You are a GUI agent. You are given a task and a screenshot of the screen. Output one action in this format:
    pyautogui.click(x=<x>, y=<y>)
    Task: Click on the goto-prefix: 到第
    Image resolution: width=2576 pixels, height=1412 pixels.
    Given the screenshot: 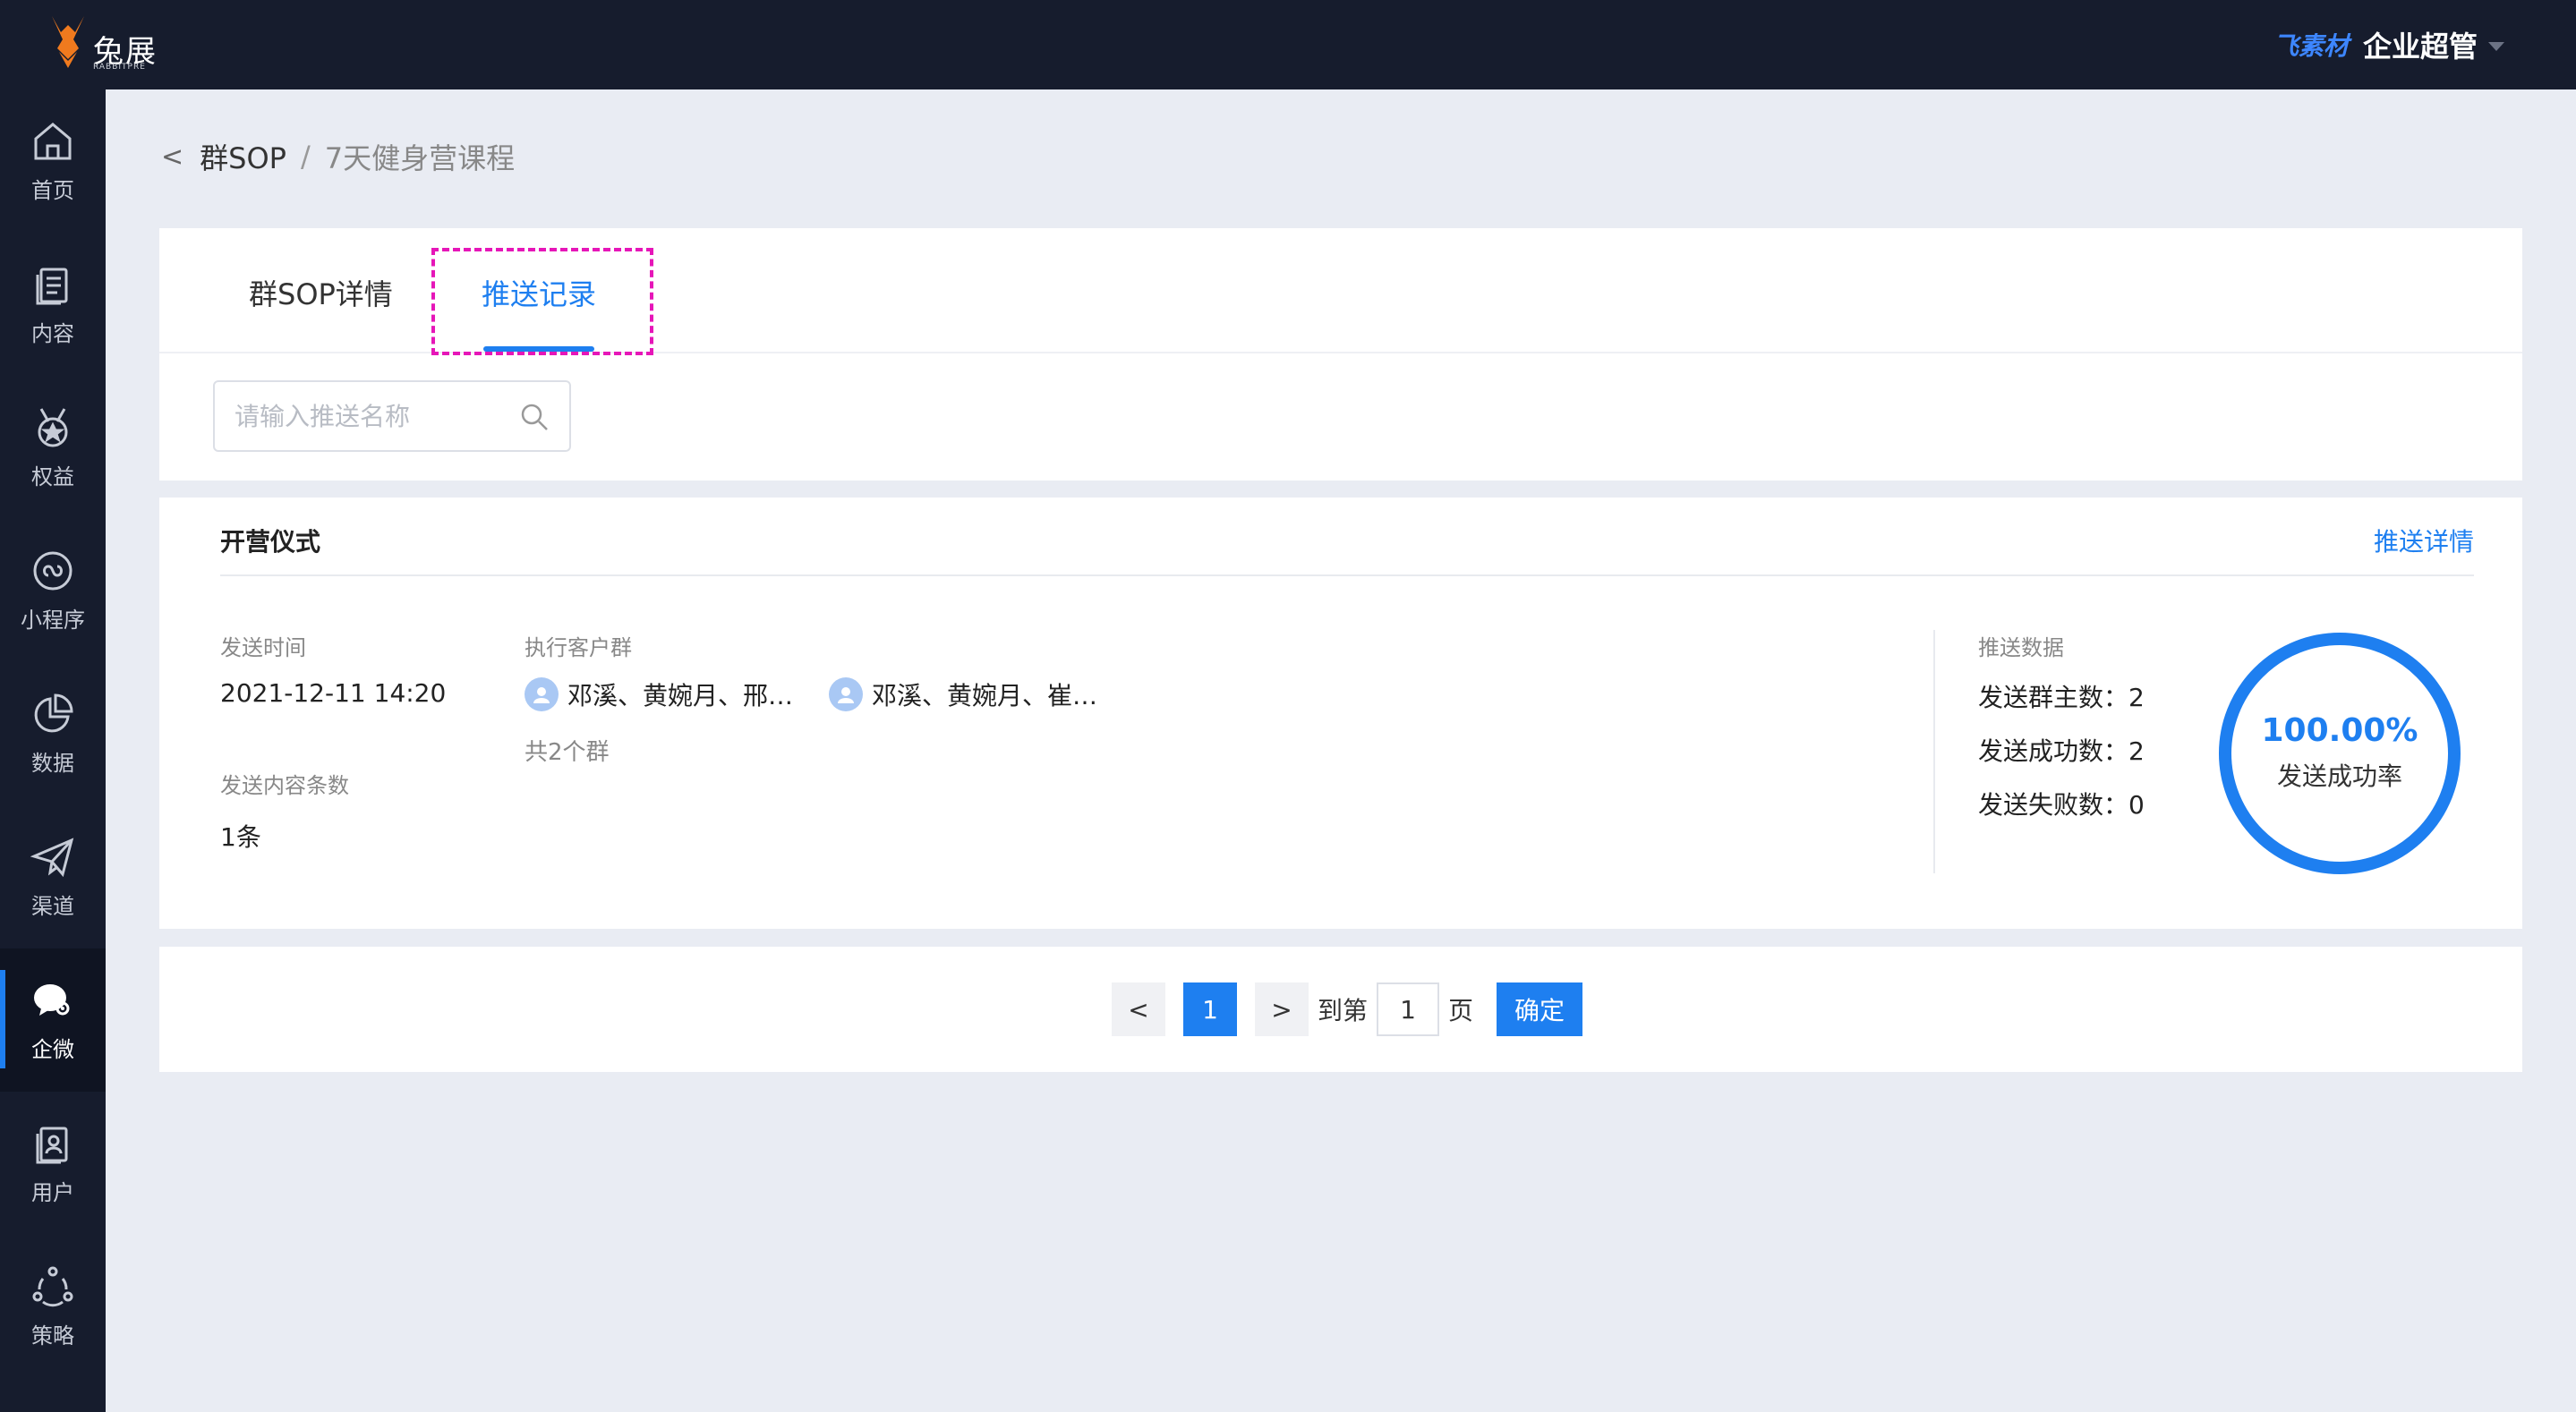 What is the action you would take?
    pyautogui.click(x=1343, y=1010)
    